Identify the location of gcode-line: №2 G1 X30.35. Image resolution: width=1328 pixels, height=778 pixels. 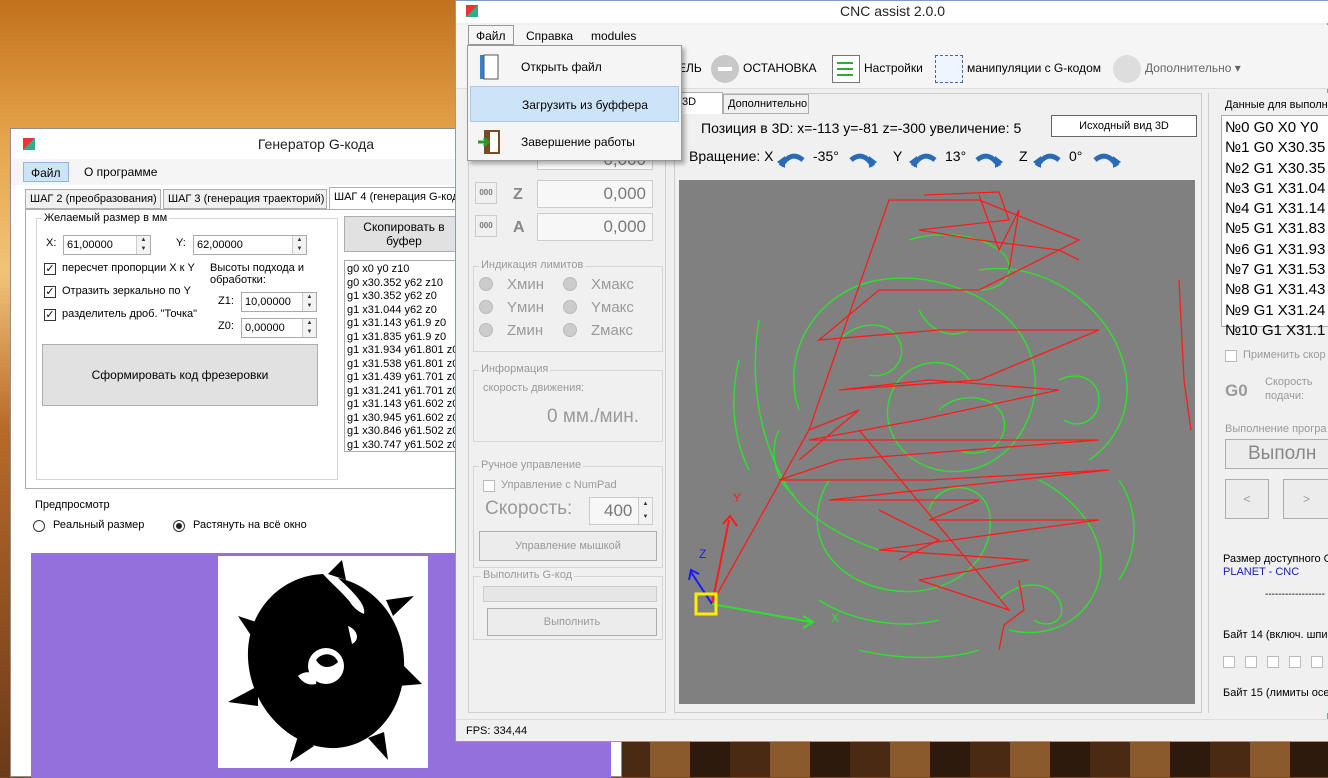
(1276, 169).